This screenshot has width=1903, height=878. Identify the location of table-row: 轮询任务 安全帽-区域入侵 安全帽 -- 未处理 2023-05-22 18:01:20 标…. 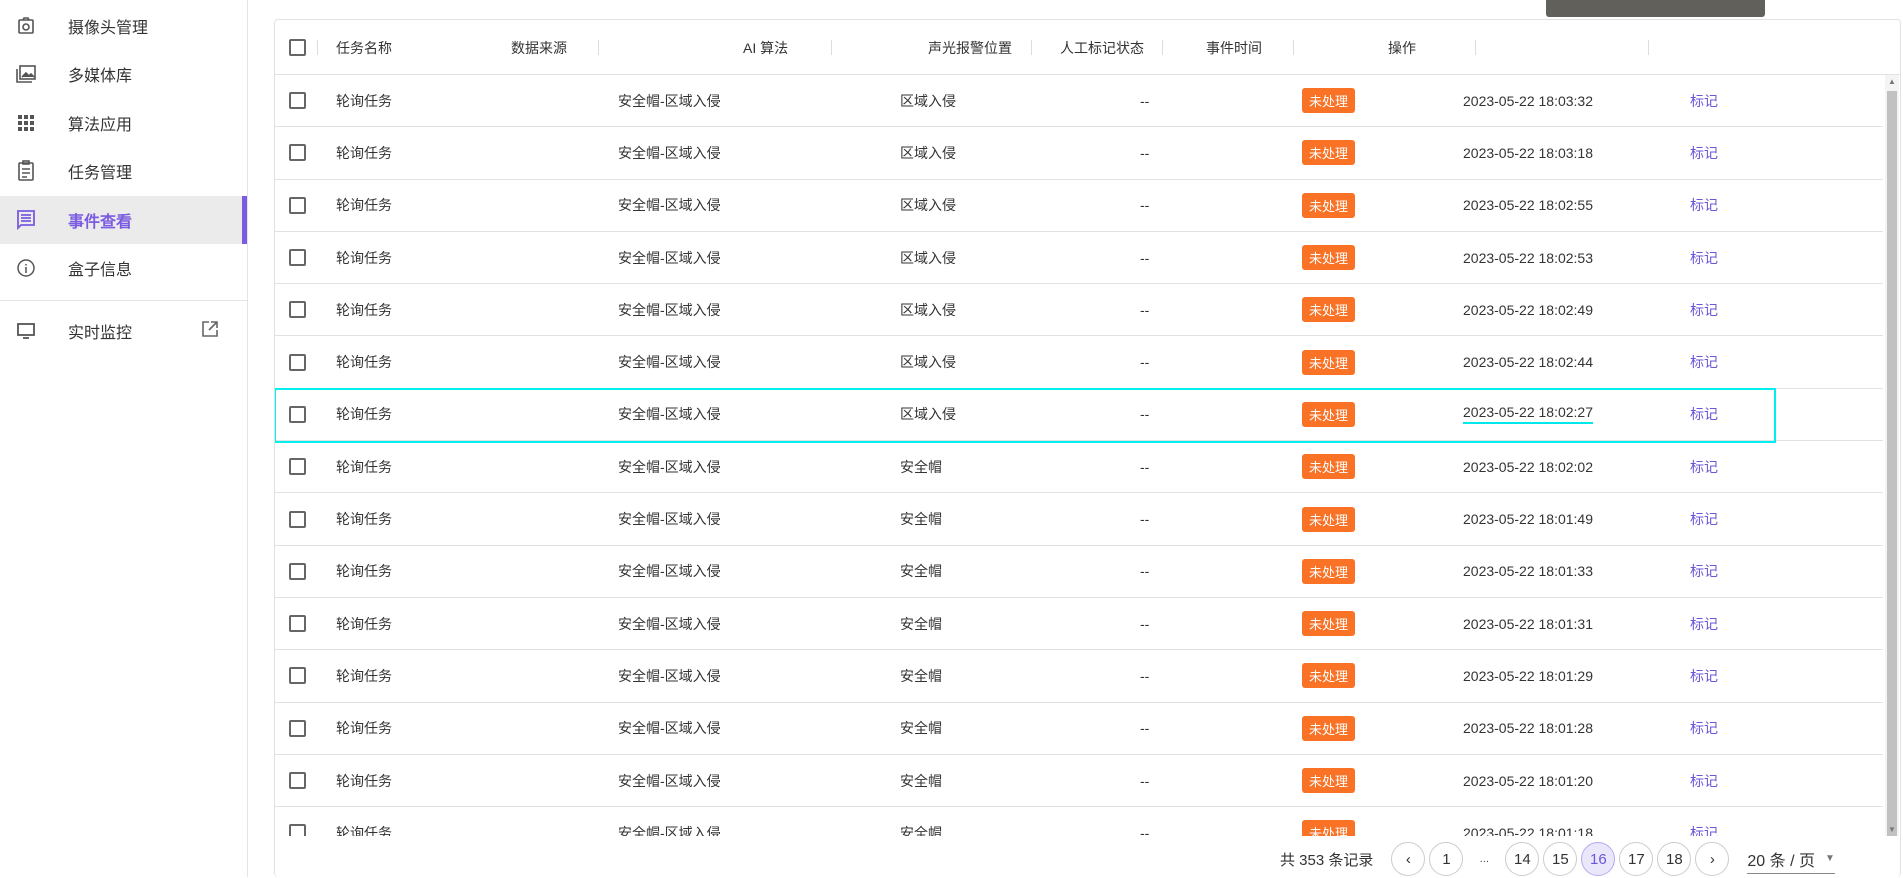
(1079, 781).